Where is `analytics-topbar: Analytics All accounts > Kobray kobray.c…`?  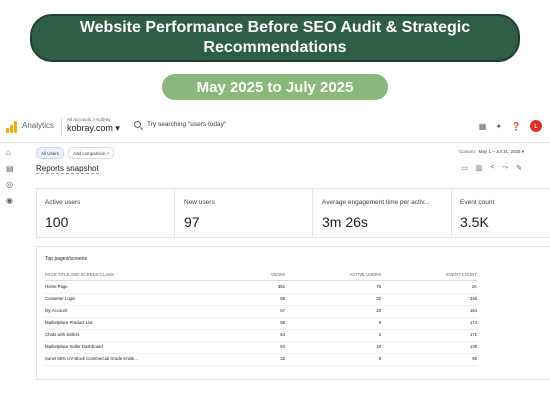 analytics-topbar: Analytics All accounts > Kobray kobray.c… is located at coordinates (275, 127).